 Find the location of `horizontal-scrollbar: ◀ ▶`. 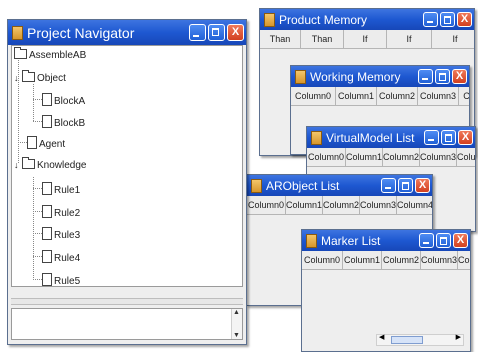

horizontal-scrollbar: ◀ ▶ is located at coordinates (420, 340).